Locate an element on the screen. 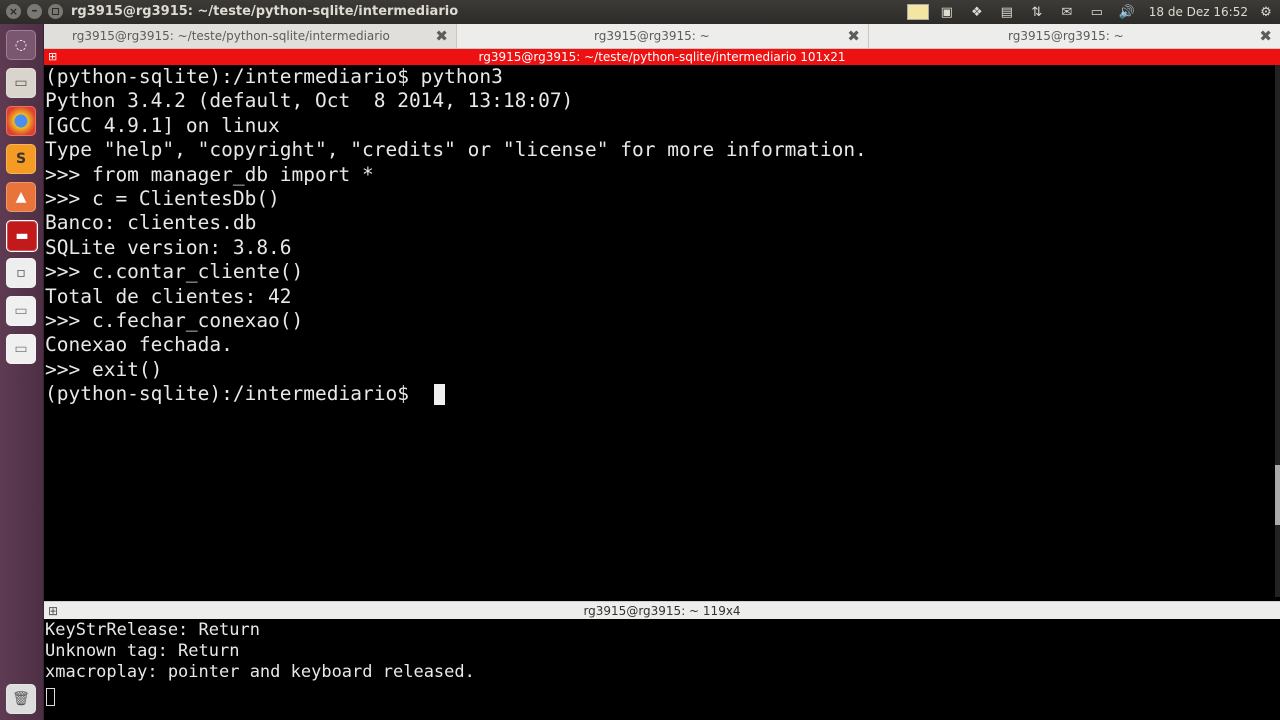 The image size is (1280, 720). dash-icon: ◌ is located at coordinates (21, 45).